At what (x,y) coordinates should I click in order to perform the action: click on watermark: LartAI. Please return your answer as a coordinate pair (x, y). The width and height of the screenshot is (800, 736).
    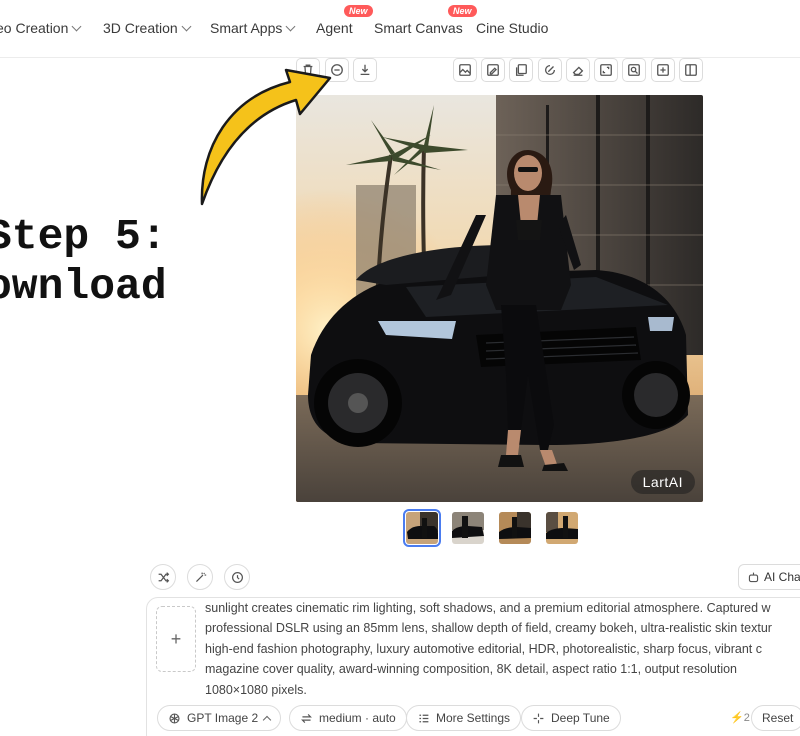
    Looking at the image, I should click on (662, 482).